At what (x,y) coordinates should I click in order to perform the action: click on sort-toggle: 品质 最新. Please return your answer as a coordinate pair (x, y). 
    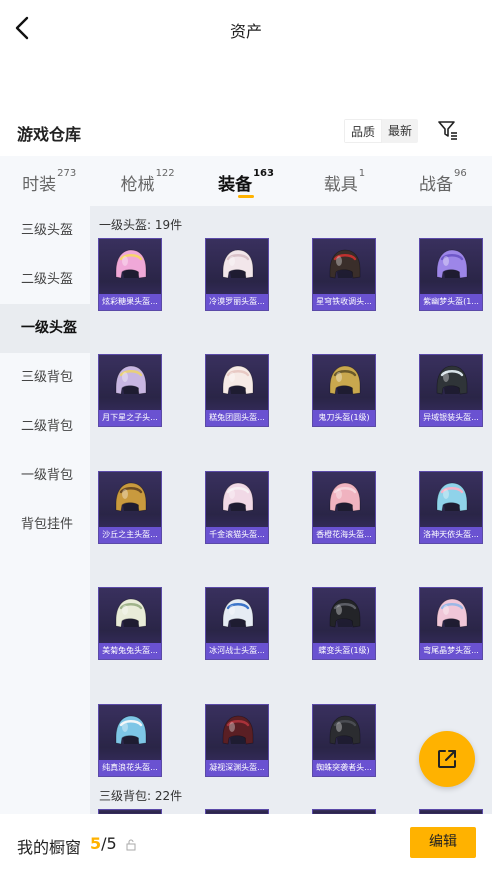
    Looking at the image, I should click on (381, 131).